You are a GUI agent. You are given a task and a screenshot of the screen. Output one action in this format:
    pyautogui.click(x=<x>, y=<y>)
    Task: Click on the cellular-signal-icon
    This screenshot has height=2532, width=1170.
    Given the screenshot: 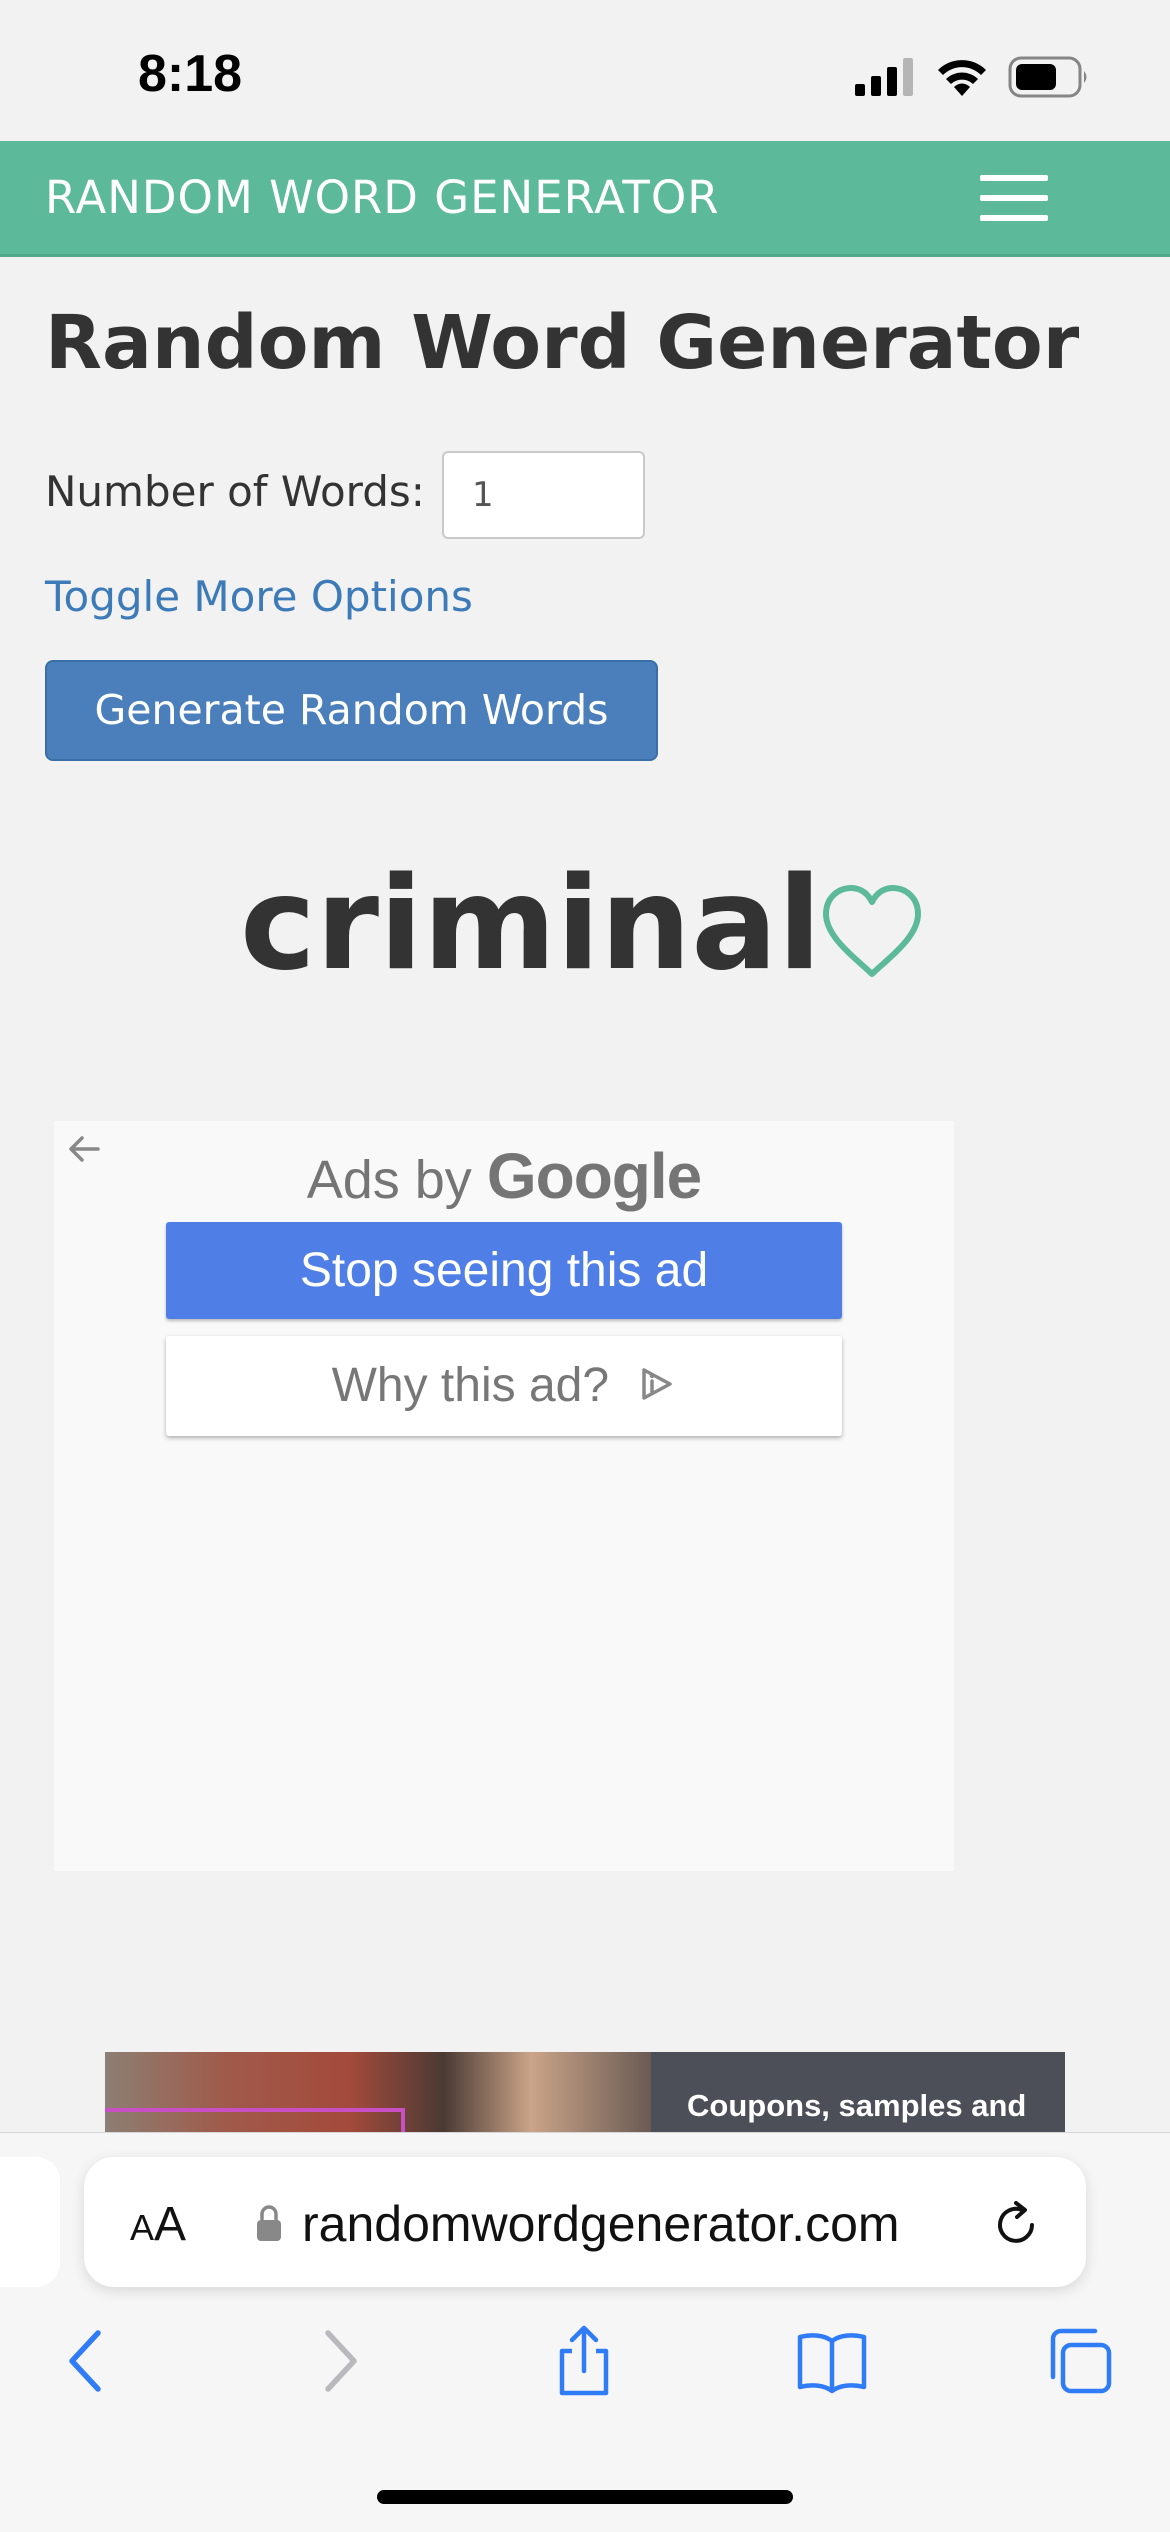 What is the action you would take?
    pyautogui.click(x=884, y=77)
    